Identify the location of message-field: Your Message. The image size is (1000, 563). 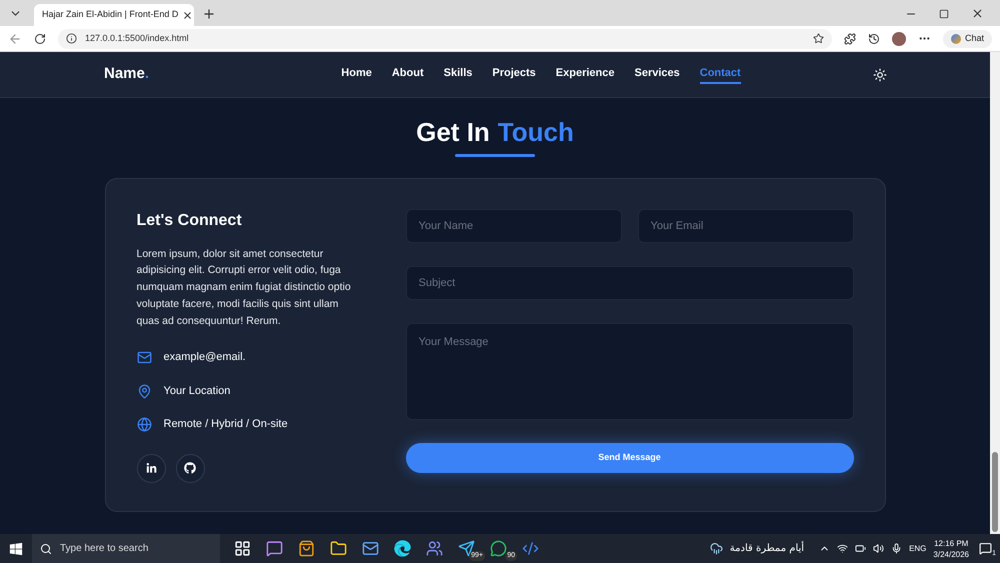
(630, 371).